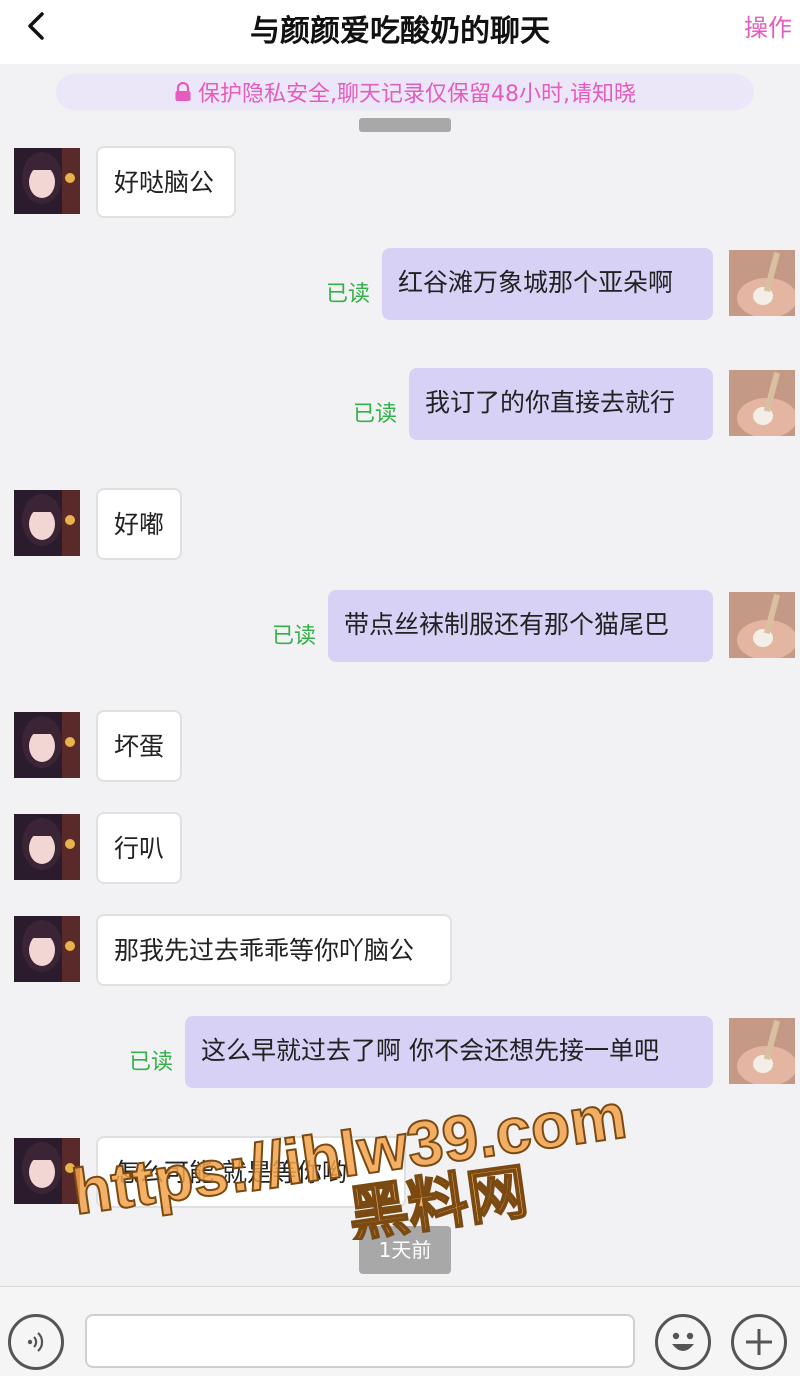 Image resolution: width=800 pixels, height=1376 pixels. What do you see at coordinates (274, 950) in the screenshot?
I see `message-bubble: 那我先过去乖乖等你吖脑公` at bounding box center [274, 950].